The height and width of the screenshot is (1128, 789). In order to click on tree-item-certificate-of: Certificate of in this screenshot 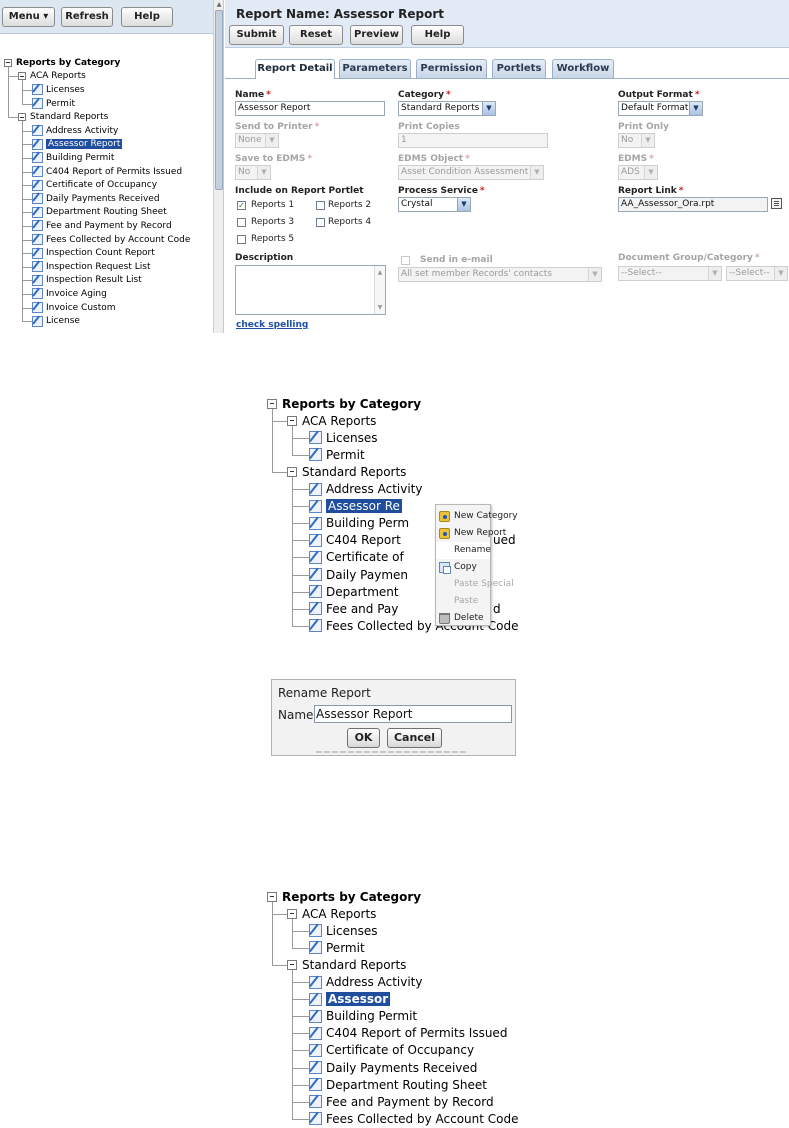, I will do `click(356, 557)`.